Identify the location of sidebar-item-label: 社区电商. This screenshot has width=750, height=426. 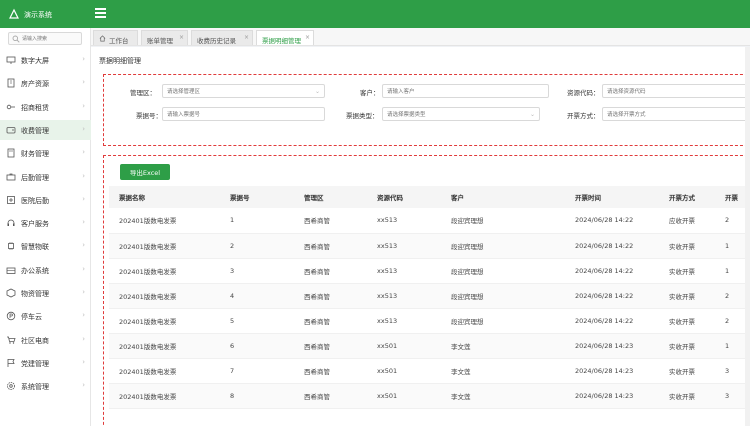
(35, 340).